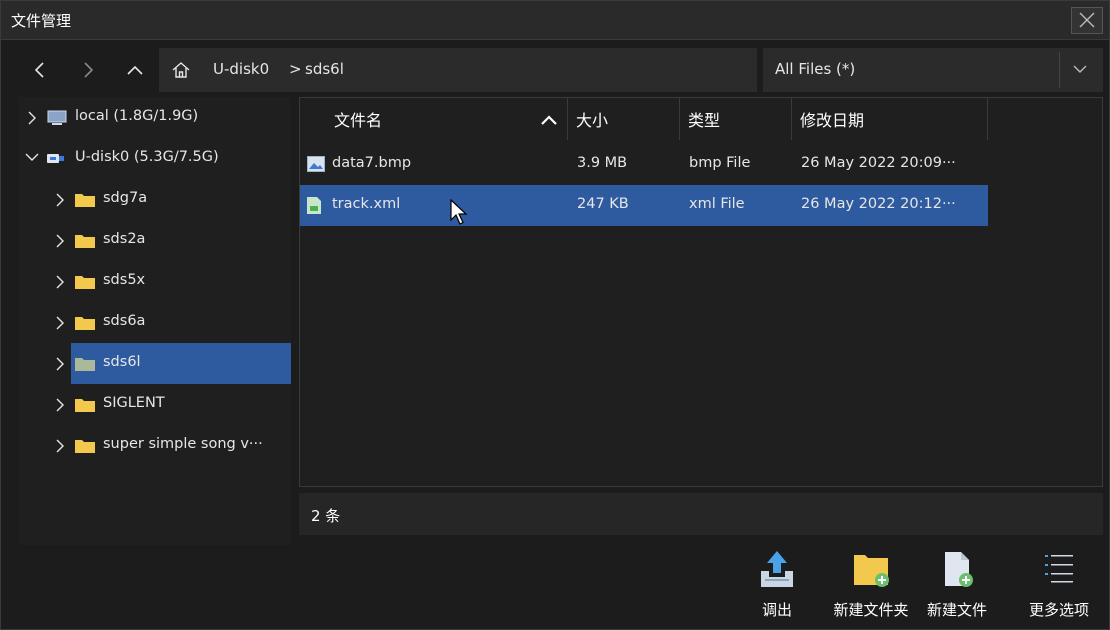 The height and width of the screenshot is (630, 1110). Describe the element at coordinates (736, 119) in the screenshot. I see `column-header-type: 类型` at that location.